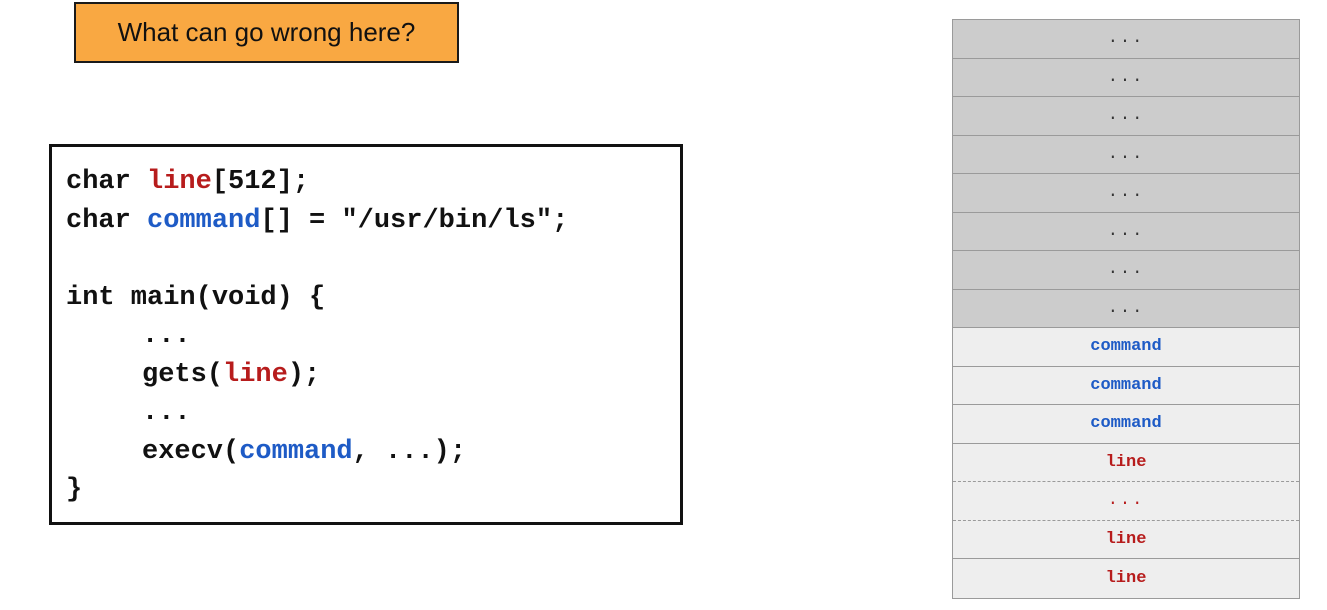 The width and height of the screenshot is (1327, 610). What do you see at coordinates (183, 374) in the screenshot?
I see `code-text: gets(` at bounding box center [183, 374].